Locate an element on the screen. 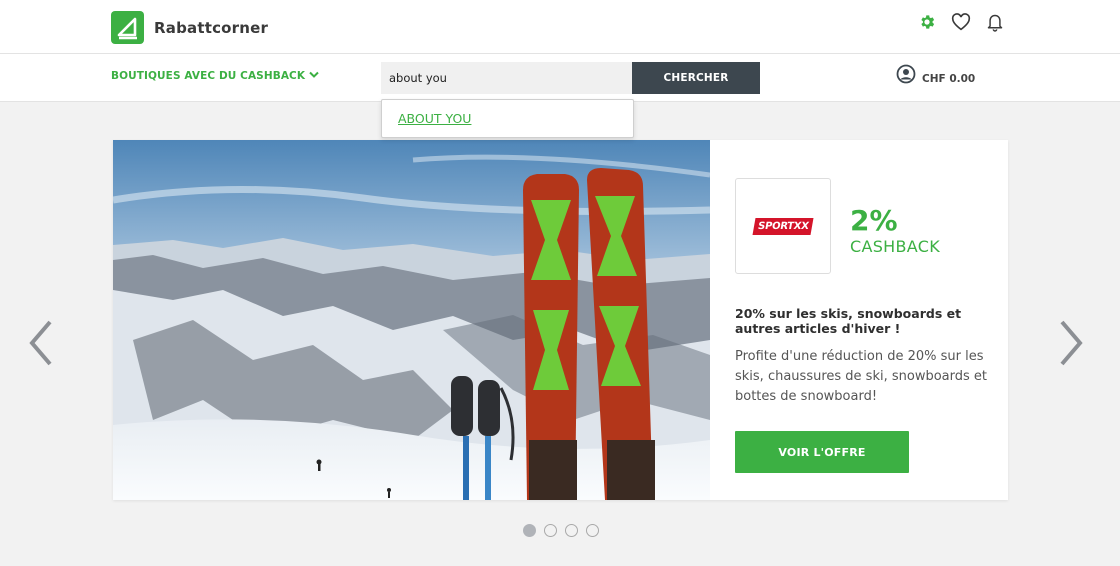 The height and width of the screenshot is (566, 1120). top-header: Rabattcorner is located at coordinates (560, 27).